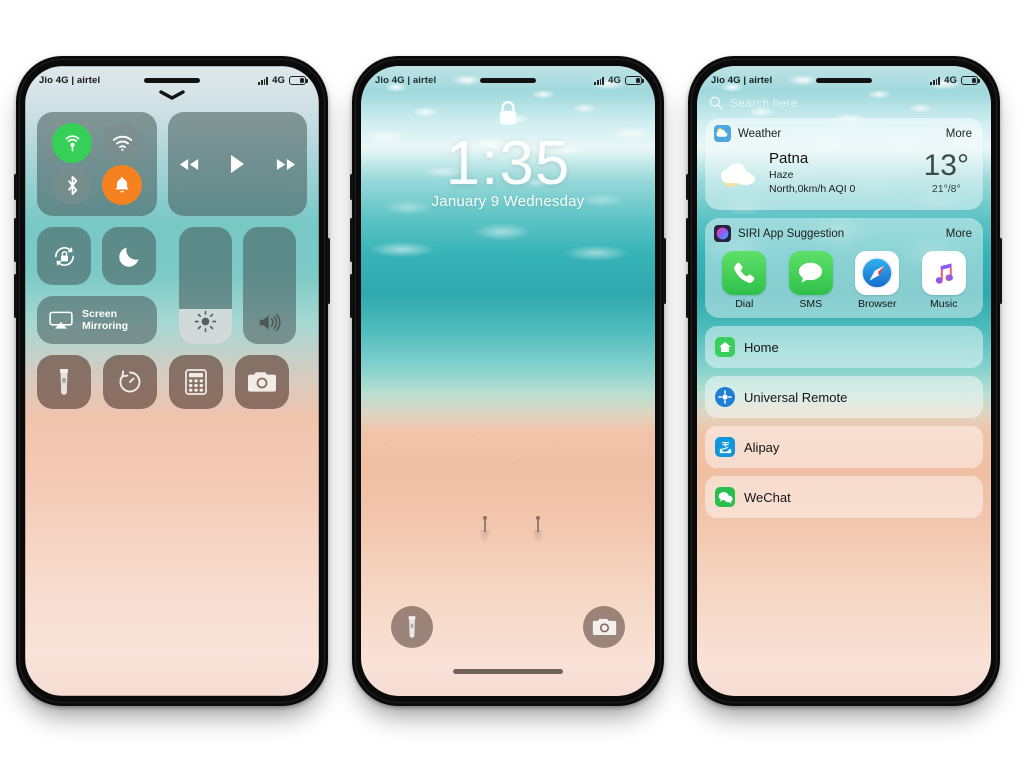 The height and width of the screenshot is (768, 1024). I want to click on toggle-rotation-lock, so click(64, 256).